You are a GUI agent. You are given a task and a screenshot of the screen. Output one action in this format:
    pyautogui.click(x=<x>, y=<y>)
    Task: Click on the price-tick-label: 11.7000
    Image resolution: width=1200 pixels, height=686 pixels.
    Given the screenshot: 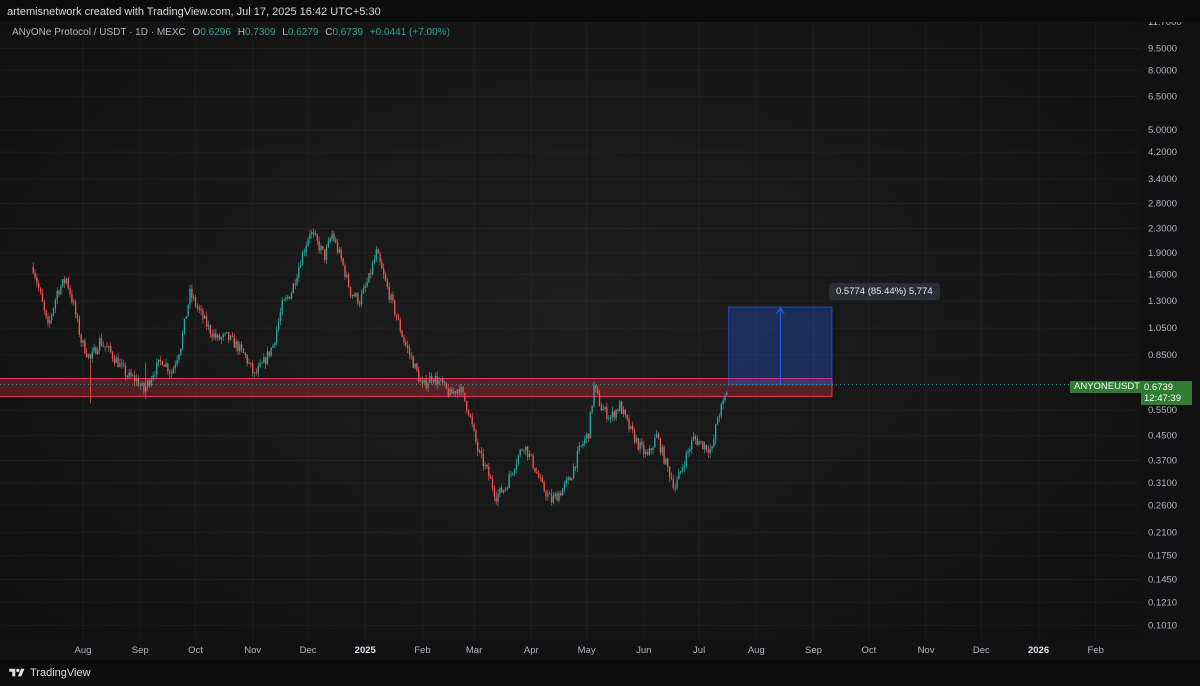 What is the action you would take?
    pyautogui.click(x=1165, y=25)
    